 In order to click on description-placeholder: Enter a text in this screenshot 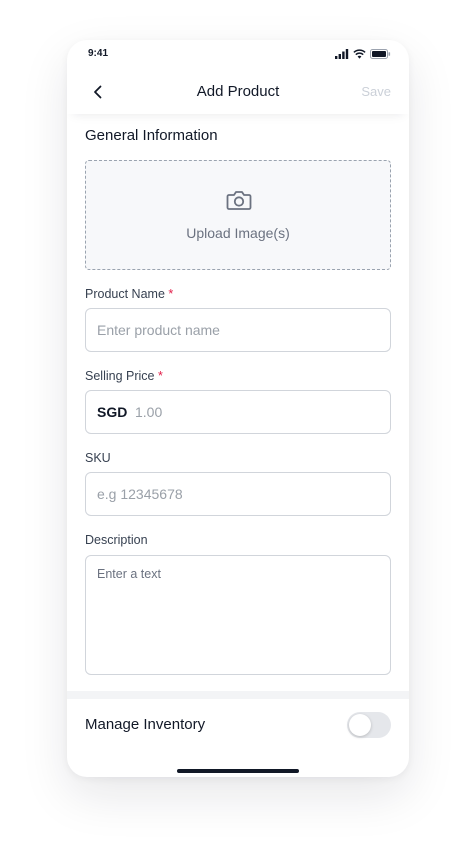, I will do `click(129, 574)`.